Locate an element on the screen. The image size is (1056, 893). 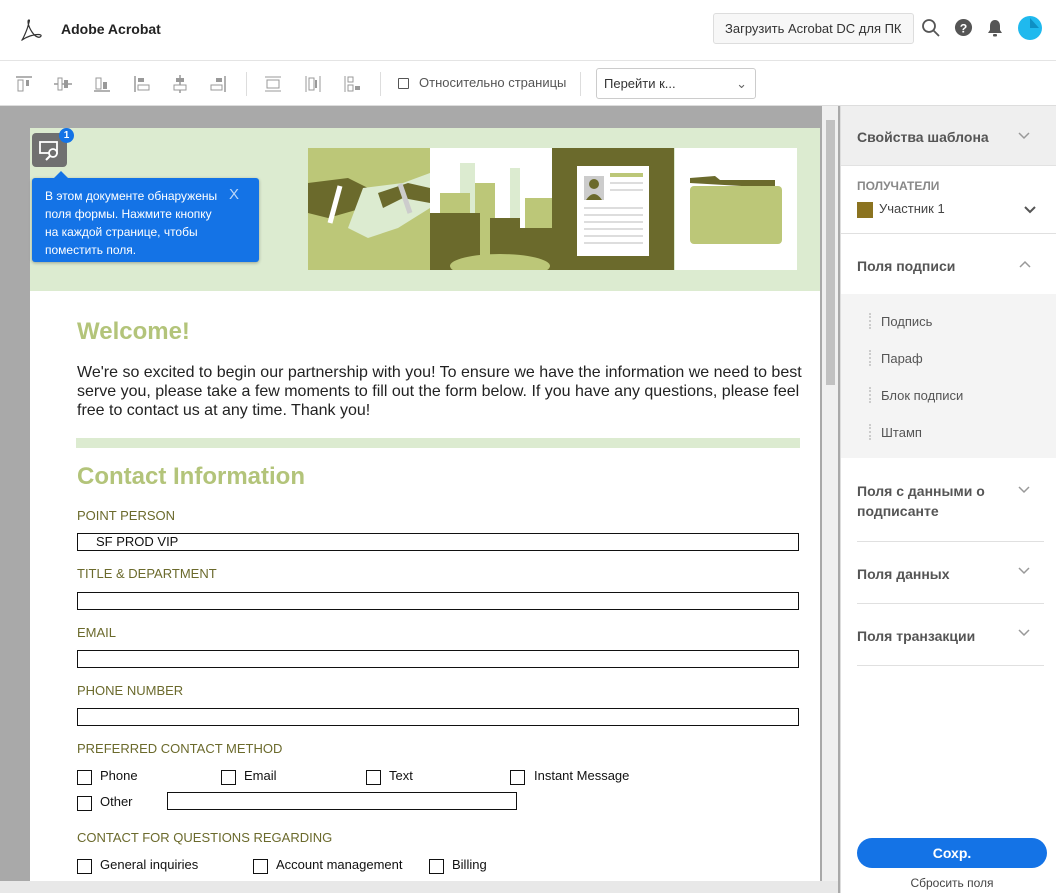
alignment-toolbar: Относительно страницы Перейти к... ⌄ is located at coordinates (528, 84).